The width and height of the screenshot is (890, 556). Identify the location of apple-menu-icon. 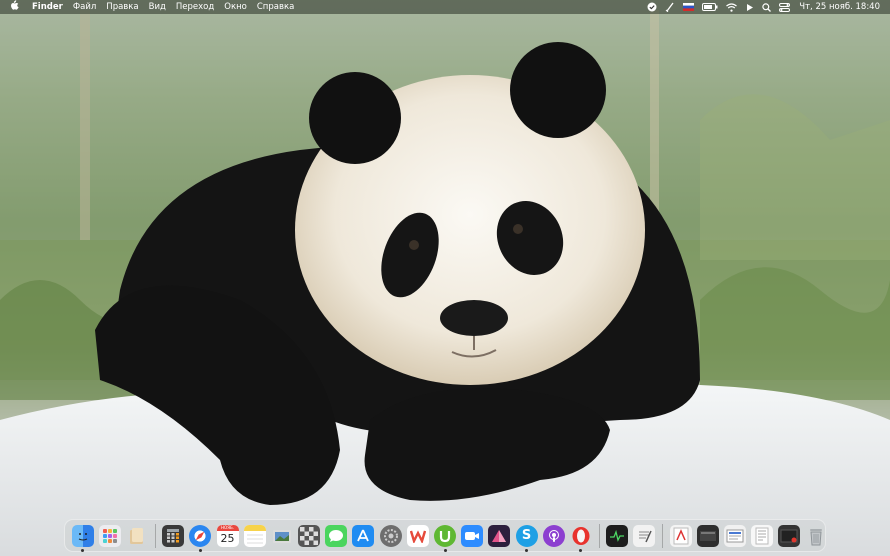
(13, 7).